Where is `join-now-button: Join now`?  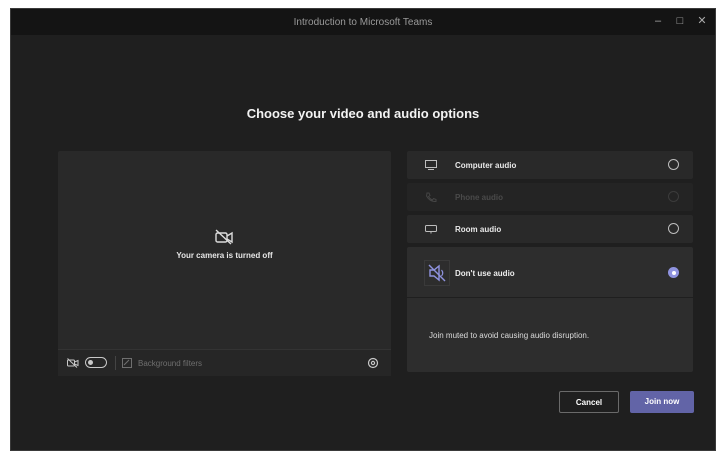
join-now-button: Join now is located at coordinates (662, 402).